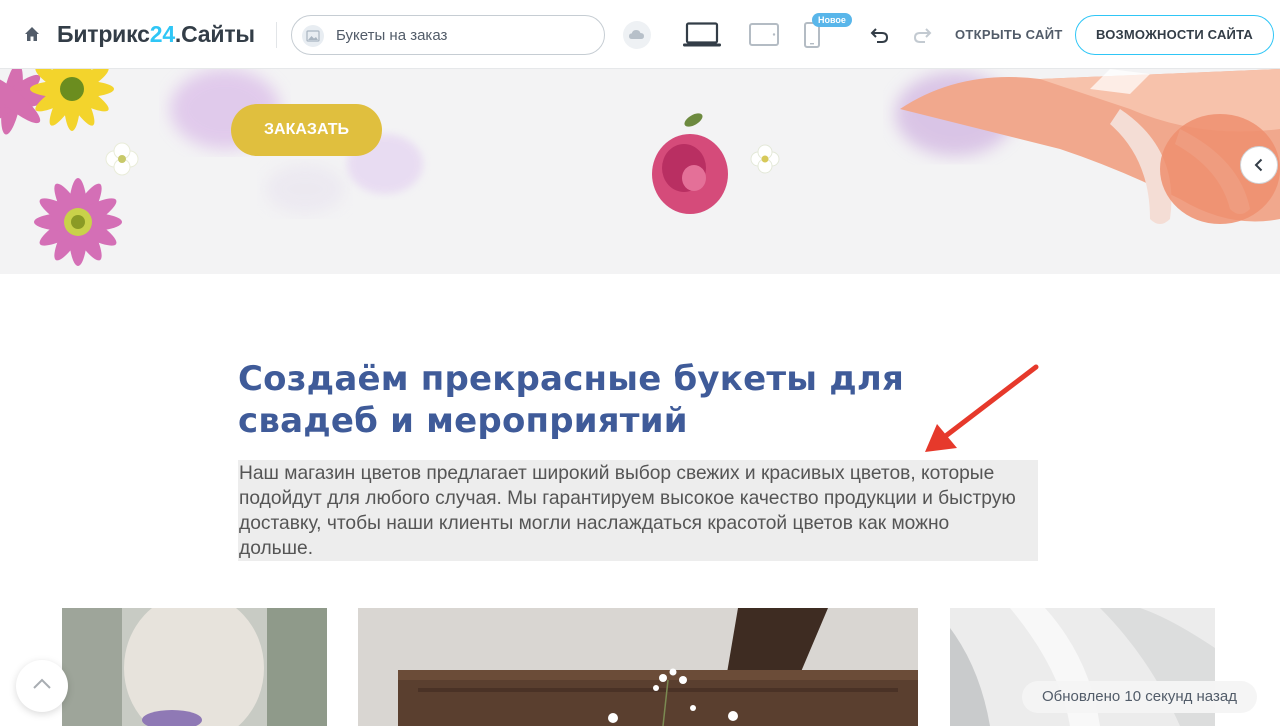 The width and height of the screenshot is (1280, 726). What do you see at coordinates (1174, 35) in the screenshot?
I see `site-features-button: ВОЗМОЖНОСТИ САЙТА` at bounding box center [1174, 35].